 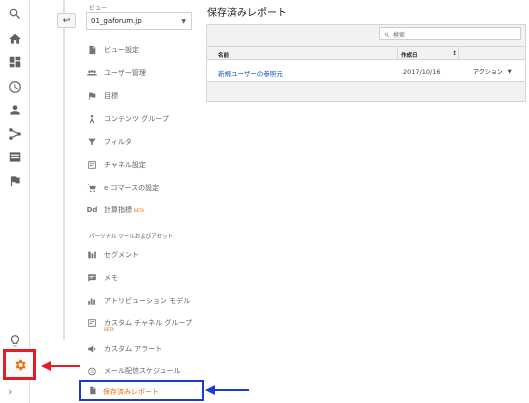 I want to click on menu-label: フィルタ, so click(x=118, y=142).